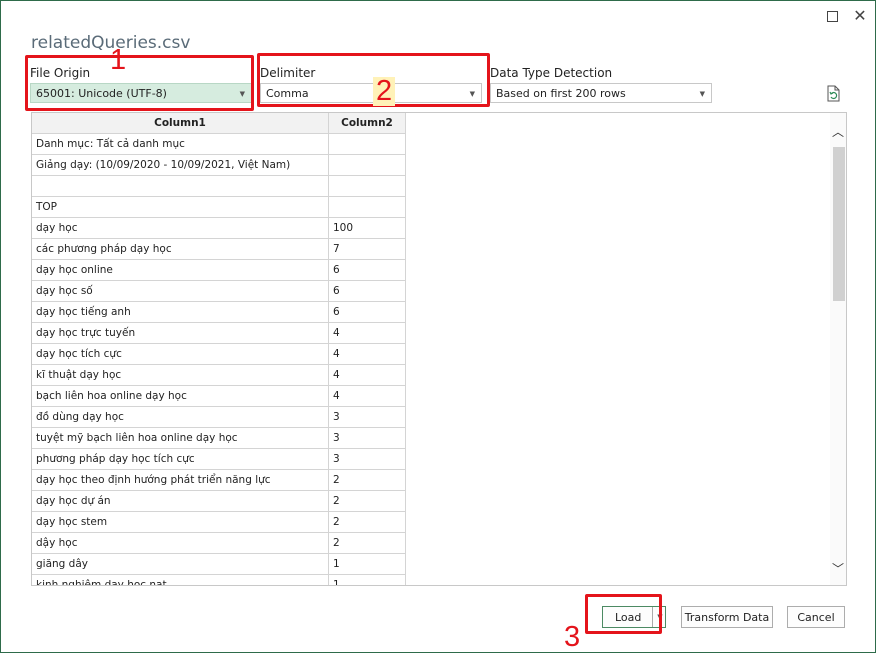  I want to click on cell-column2: 7, so click(367, 249).